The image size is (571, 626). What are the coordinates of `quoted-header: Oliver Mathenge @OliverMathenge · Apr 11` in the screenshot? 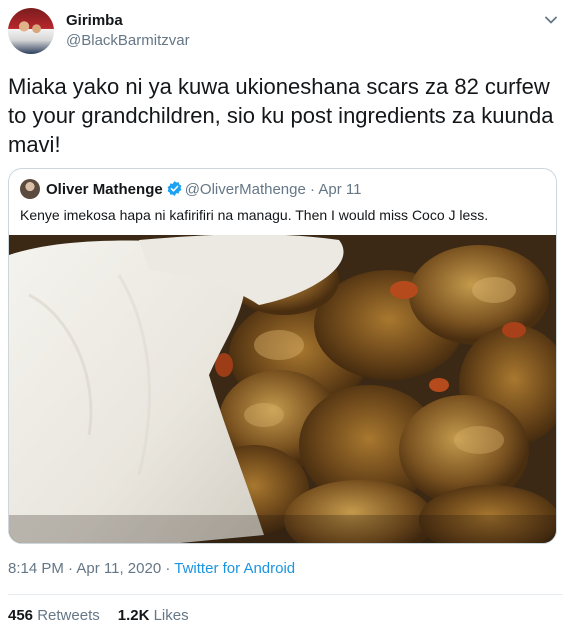 It's located at (203, 189).